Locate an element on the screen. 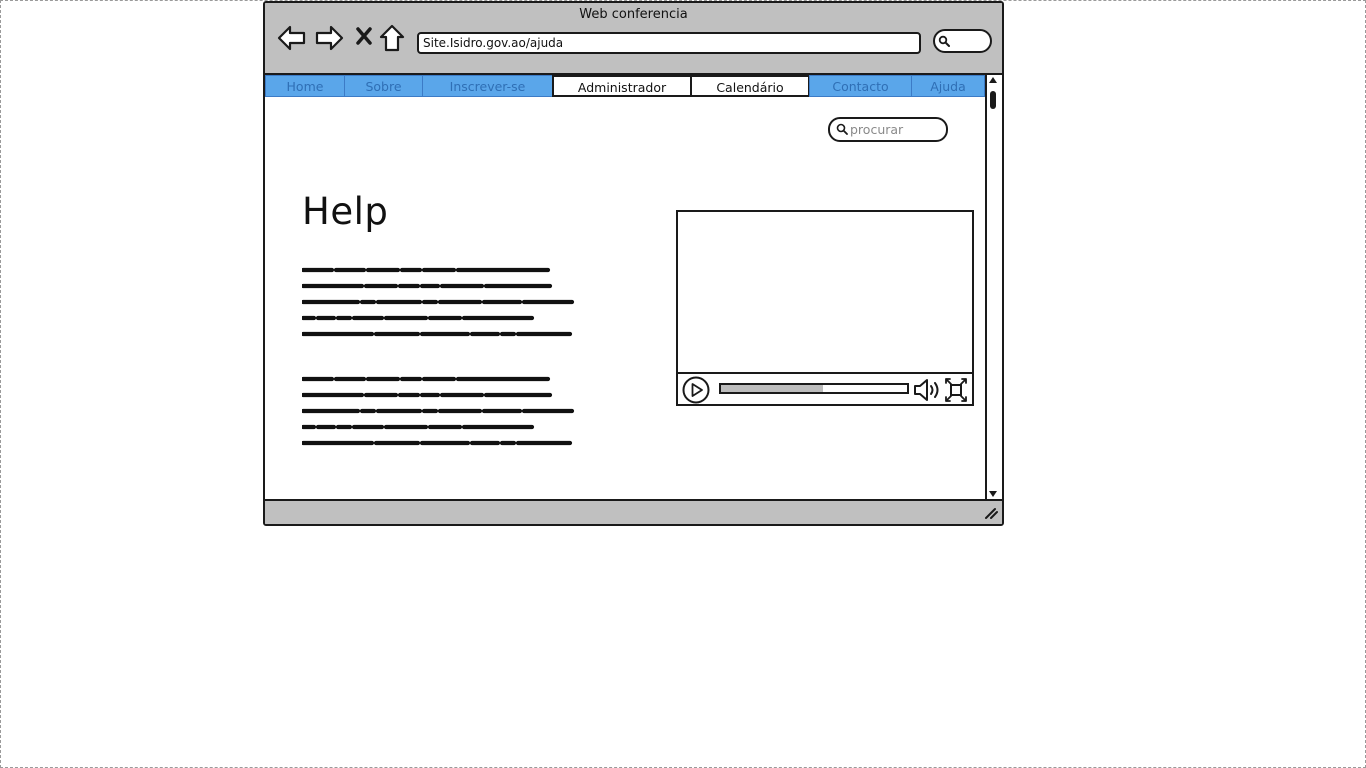 The image size is (1366, 768). window-title: Web conferencia is located at coordinates (633, 14).